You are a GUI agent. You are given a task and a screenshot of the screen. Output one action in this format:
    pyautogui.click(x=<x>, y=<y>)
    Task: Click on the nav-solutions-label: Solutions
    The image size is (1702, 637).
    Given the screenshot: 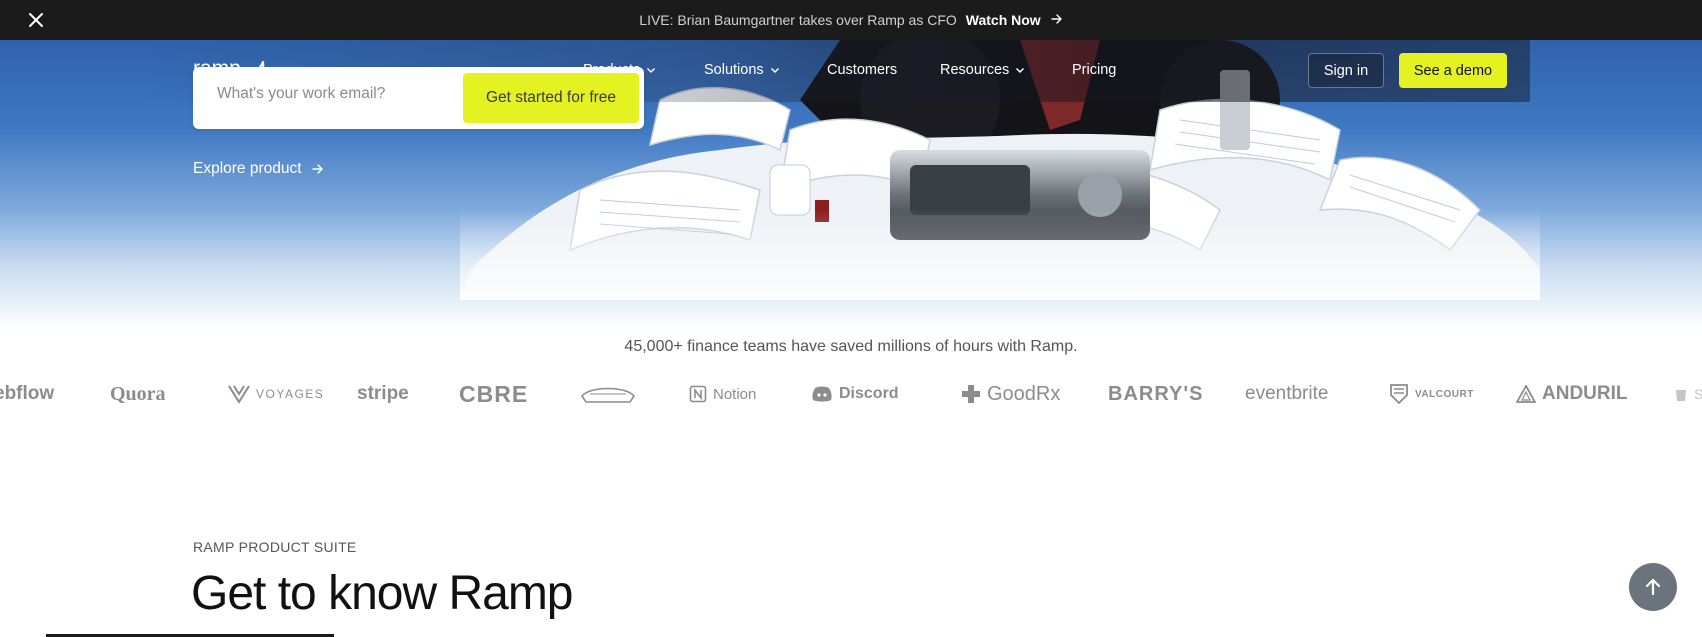 What is the action you would take?
    pyautogui.click(x=734, y=70)
    